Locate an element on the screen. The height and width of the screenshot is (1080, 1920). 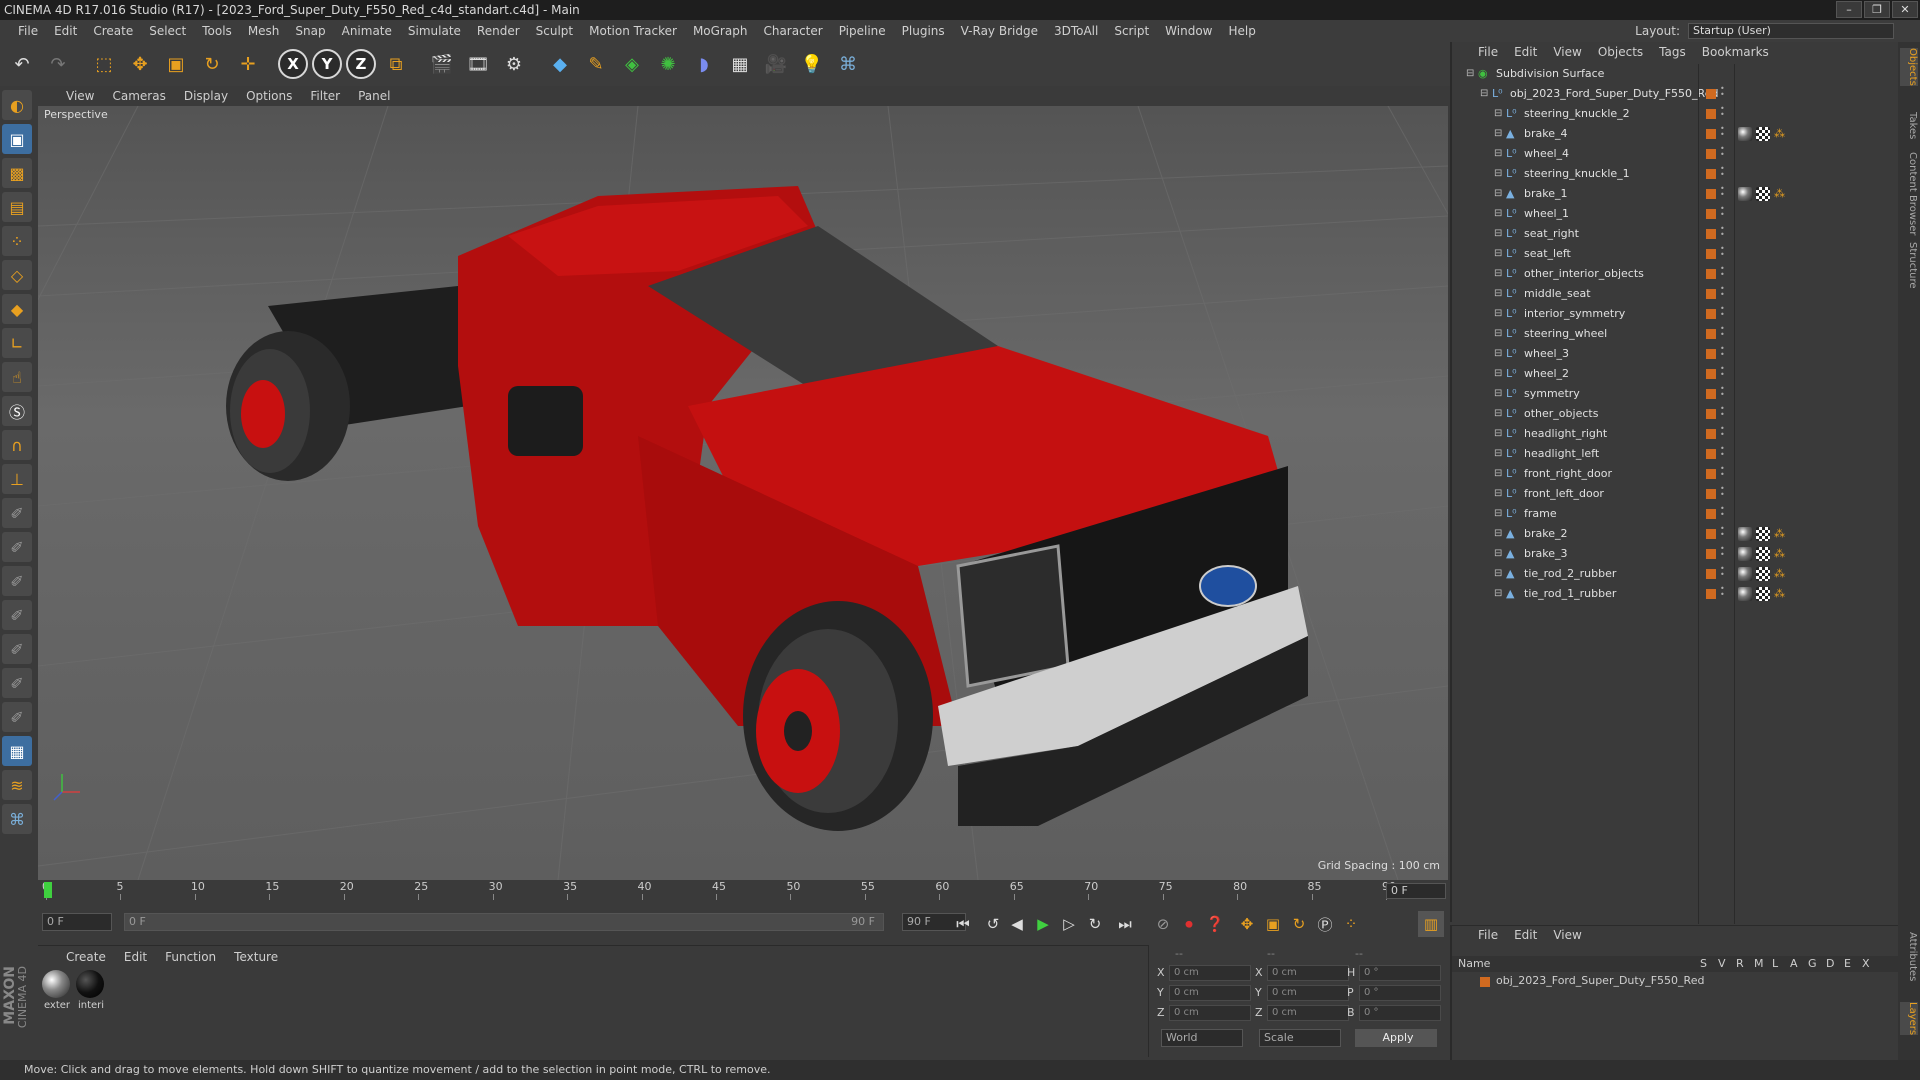
step-back-icon: ◀ is located at coordinates (1017, 924).